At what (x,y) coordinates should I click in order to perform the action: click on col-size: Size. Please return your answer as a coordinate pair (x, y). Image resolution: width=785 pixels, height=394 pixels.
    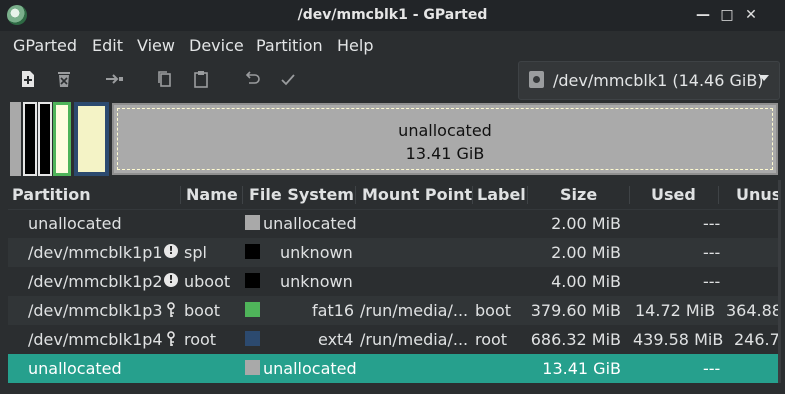
    Looking at the image, I should click on (578, 194).